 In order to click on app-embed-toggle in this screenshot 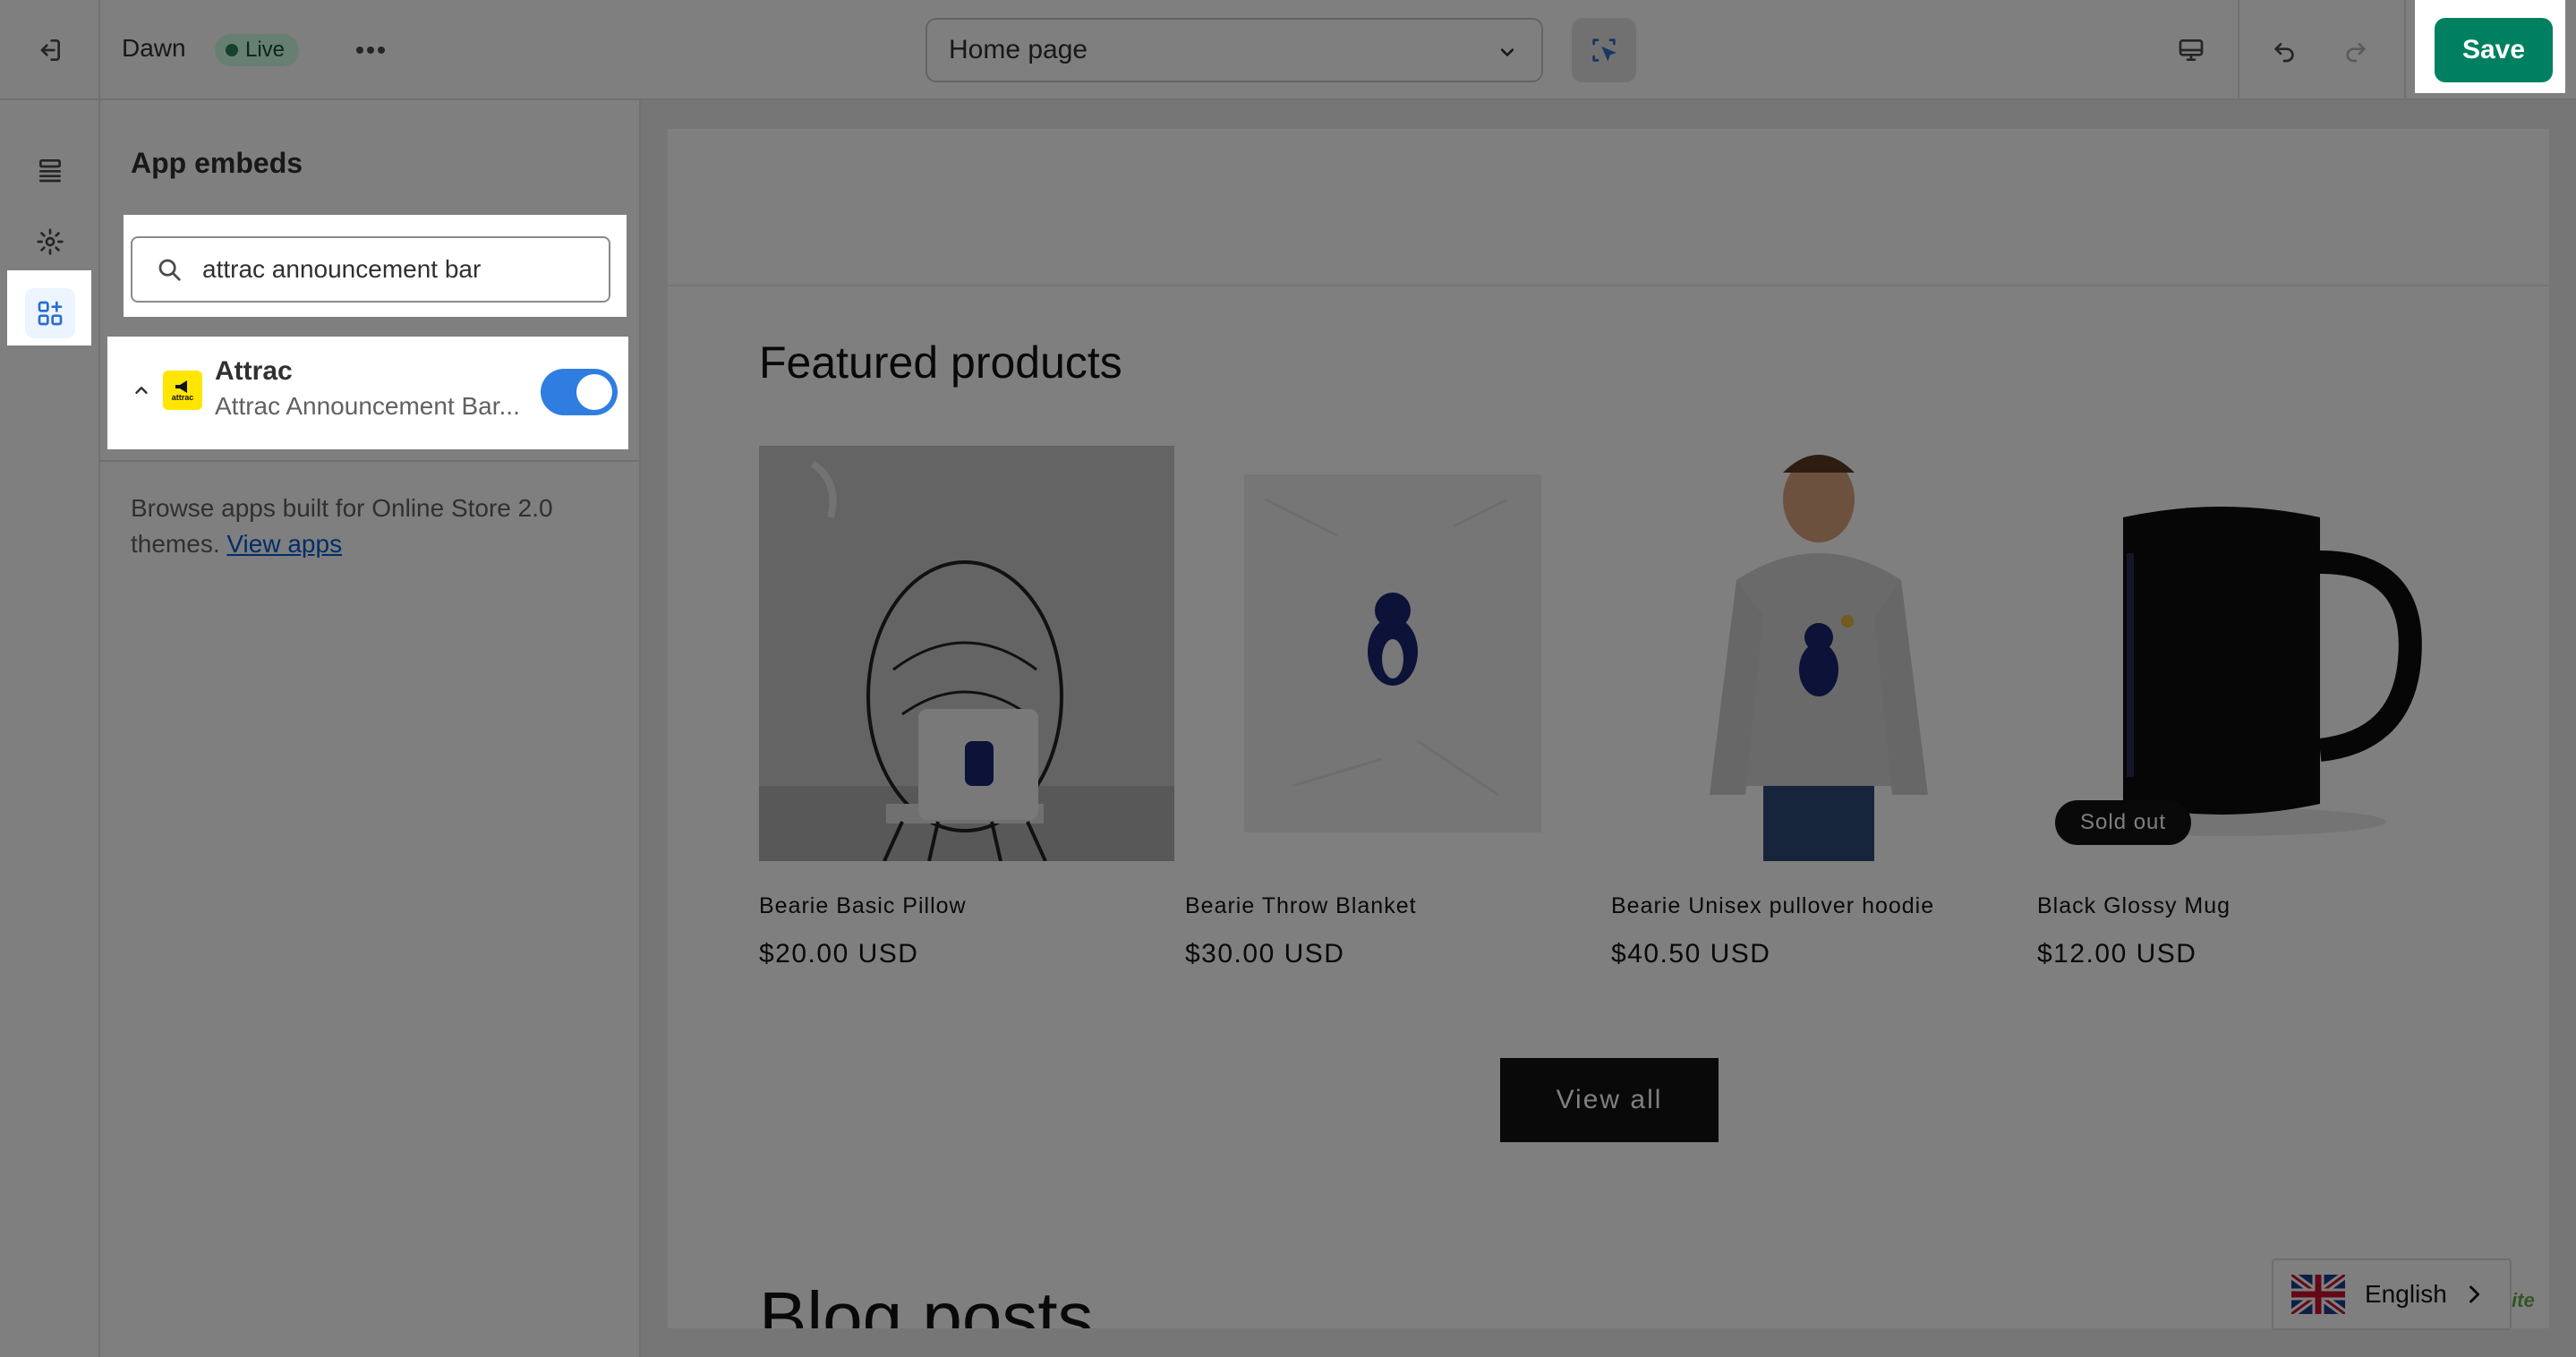, I will do `click(579, 392)`.